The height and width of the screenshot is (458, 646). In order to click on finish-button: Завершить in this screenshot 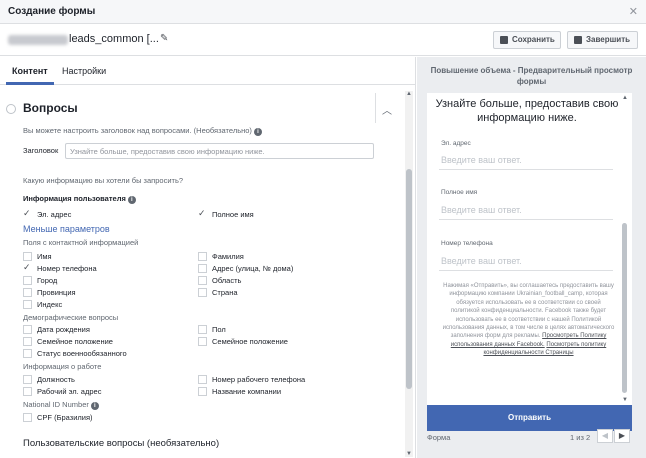, I will do `click(602, 40)`.